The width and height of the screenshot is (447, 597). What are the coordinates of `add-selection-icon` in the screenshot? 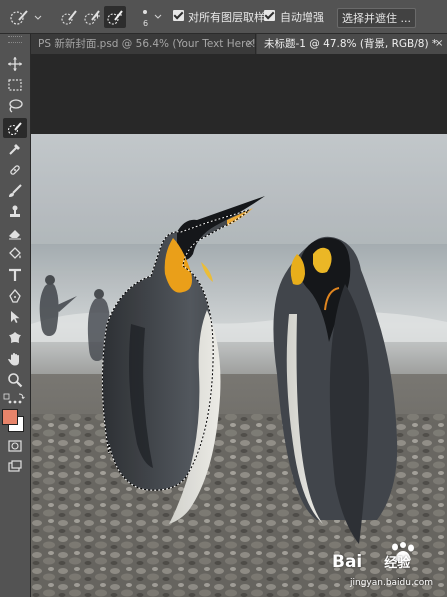 It's located at (92, 17).